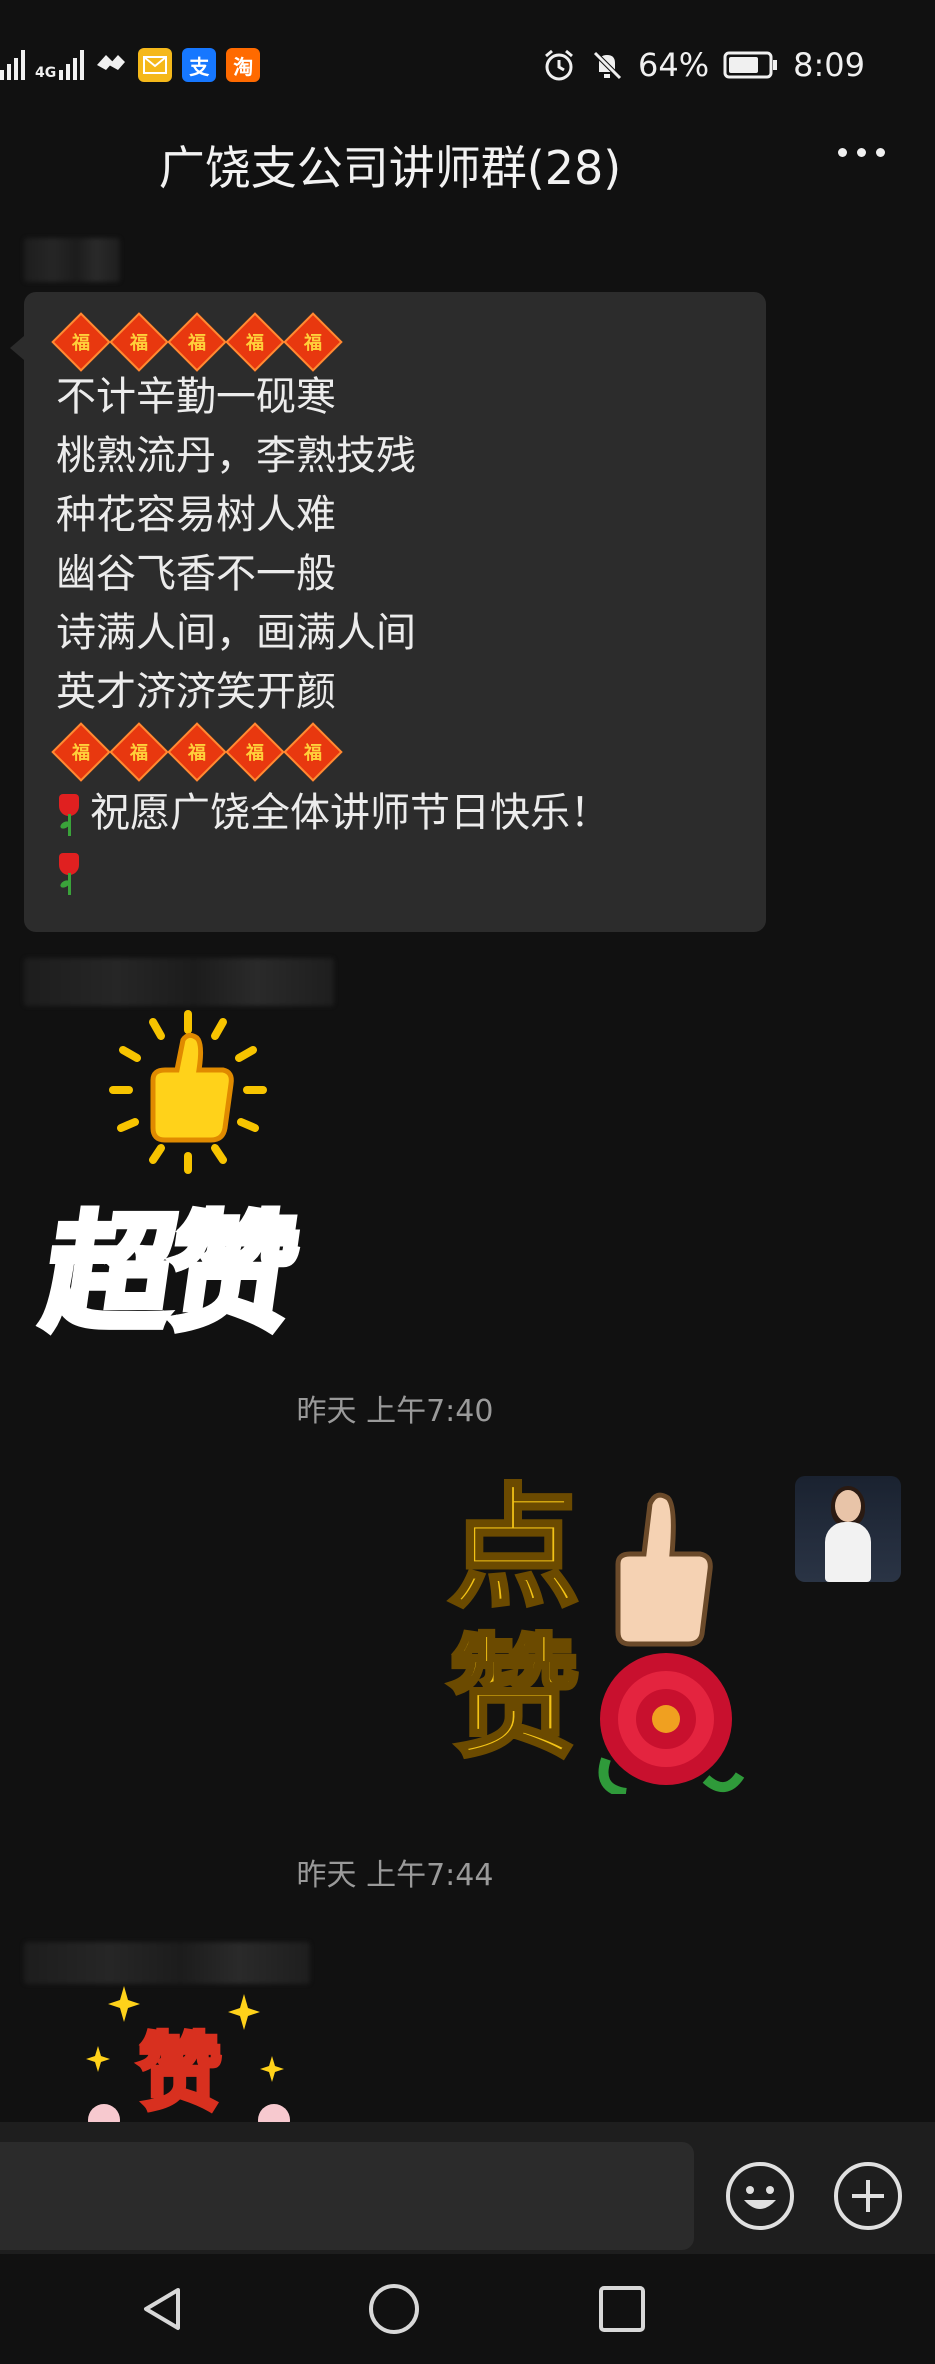 This screenshot has height=2364, width=935. I want to click on wish-line: 祝愿广饶全体讲师节日快乐！, so click(395, 813).